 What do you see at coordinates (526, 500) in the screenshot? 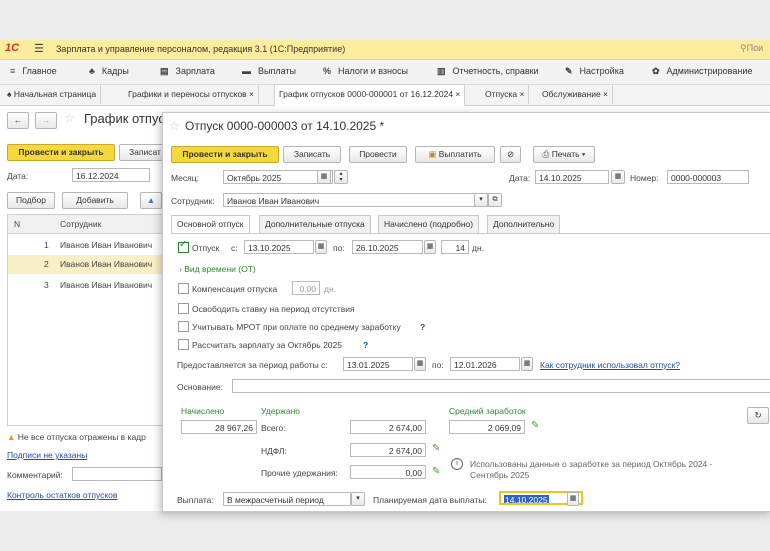
I see `planned-date-value: 14.10.2025` at bounding box center [526, 500].